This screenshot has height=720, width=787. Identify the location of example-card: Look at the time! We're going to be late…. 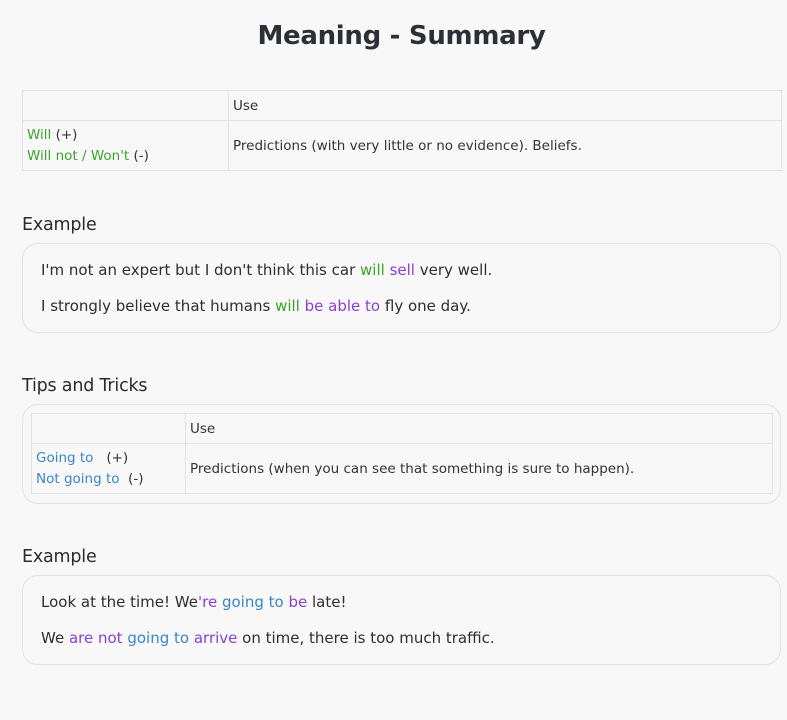
(401, 620).